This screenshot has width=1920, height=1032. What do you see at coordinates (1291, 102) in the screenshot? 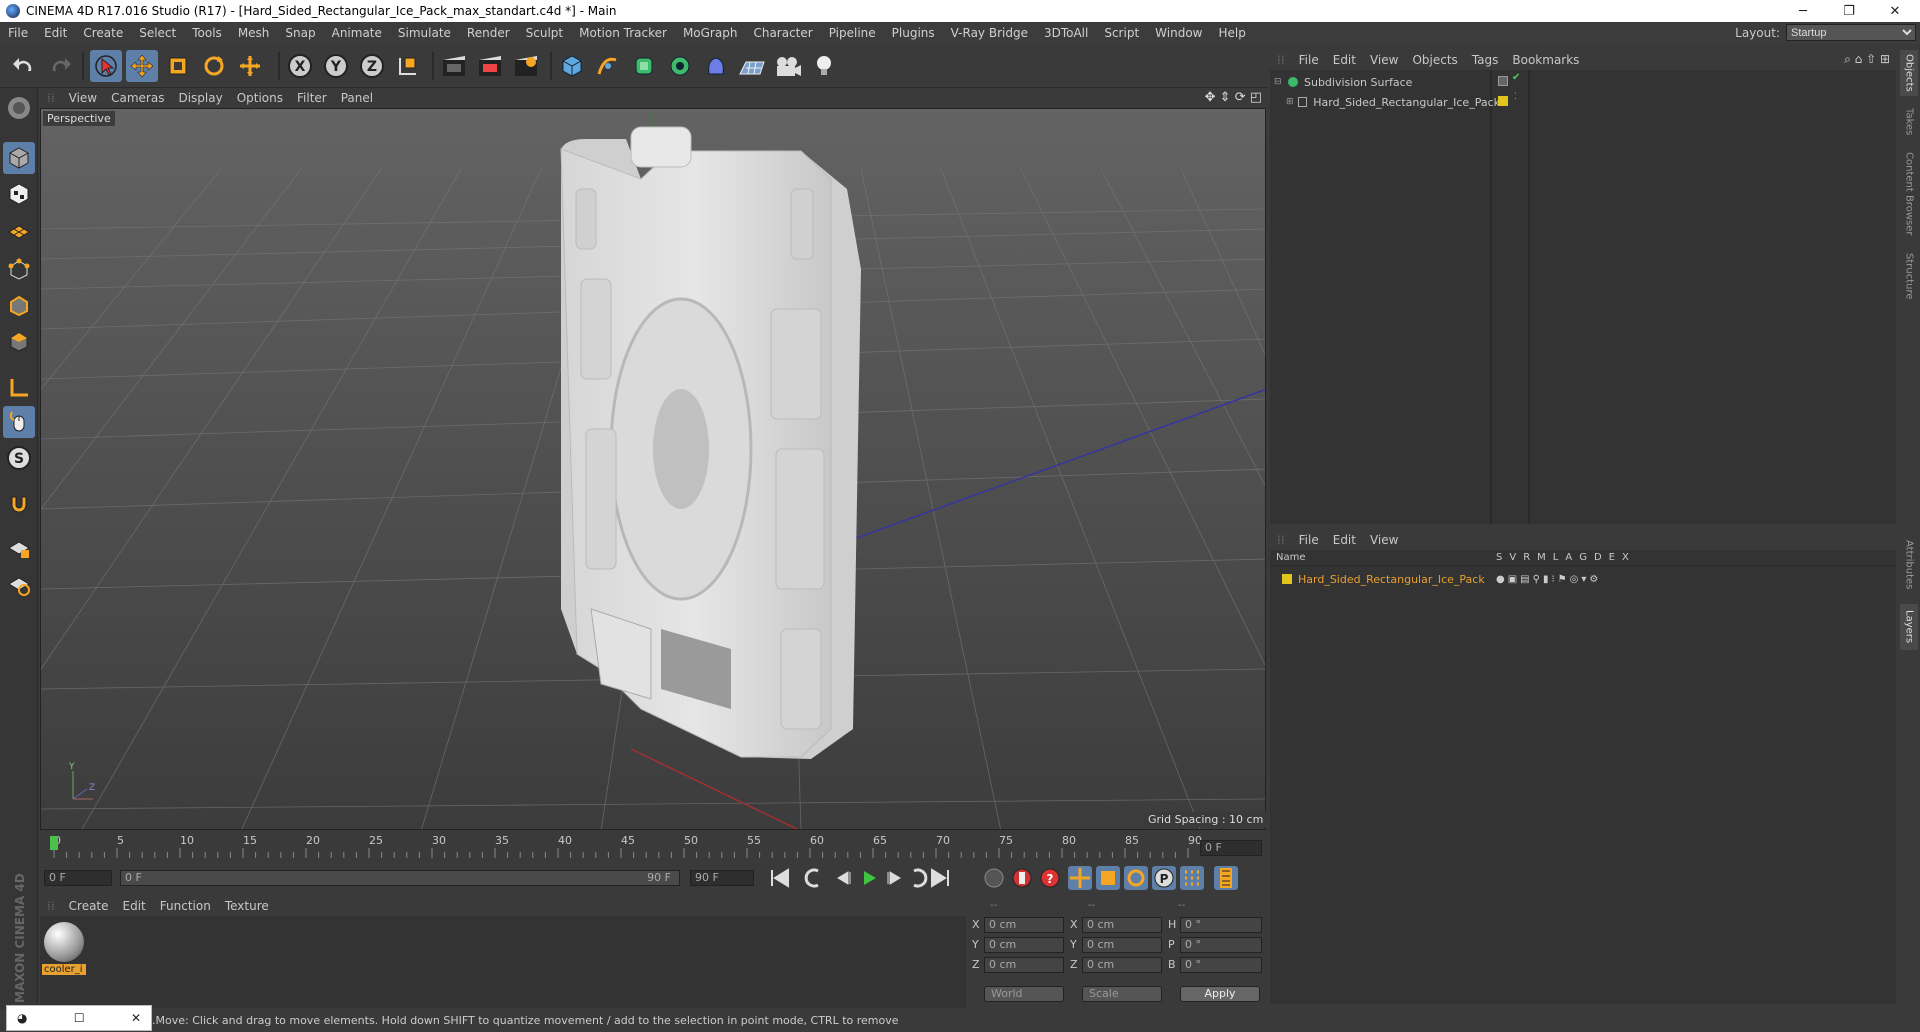
I see `expand-icon: ⊞` at bounding box center [1291, 102].